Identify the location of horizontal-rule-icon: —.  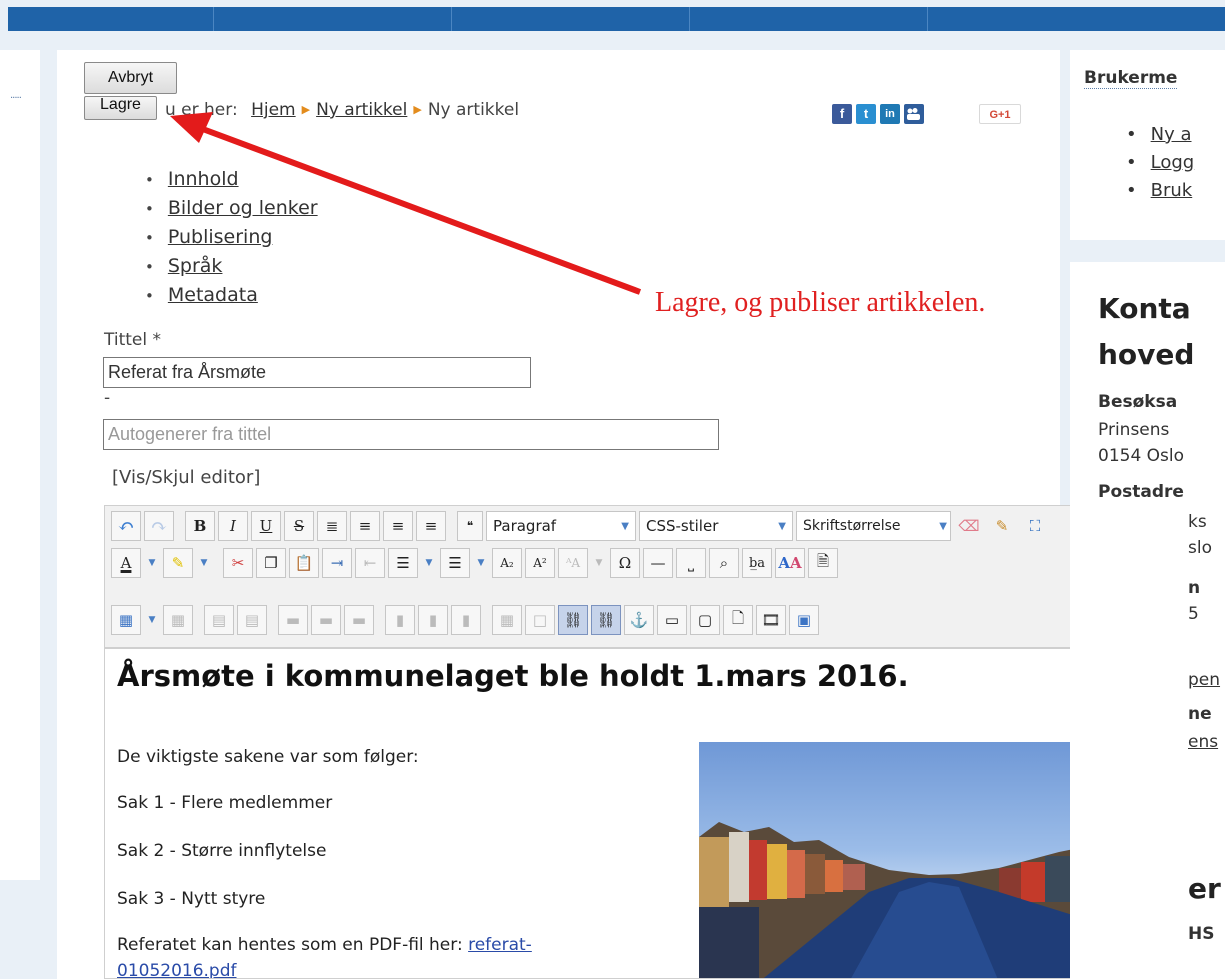
(658, 563).